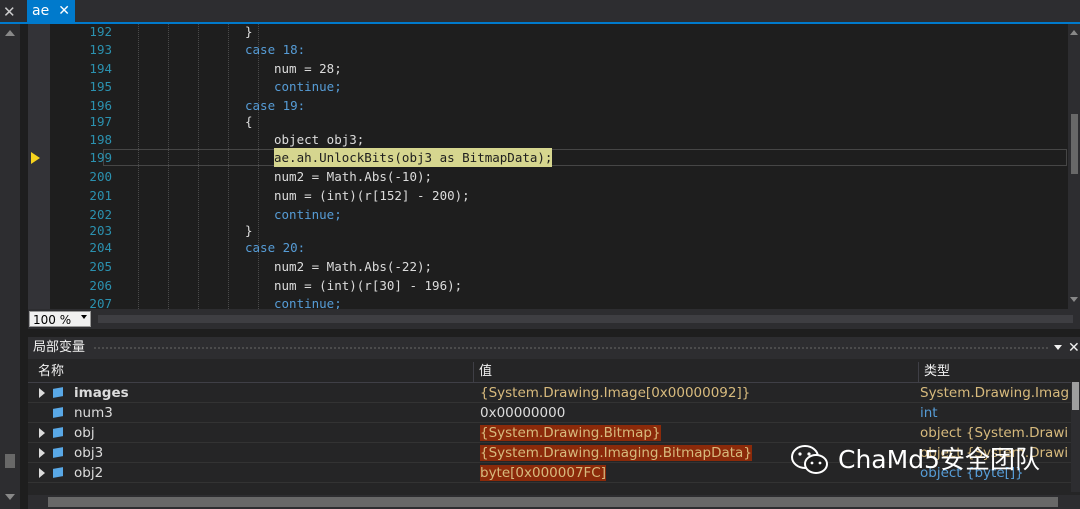 The image size is (1080, 509). What do you see at coordinates (353, 176) in the screenshot?
I see `code-text: num2 = Math.Abs(-10);` at bounding box center [353, 176].